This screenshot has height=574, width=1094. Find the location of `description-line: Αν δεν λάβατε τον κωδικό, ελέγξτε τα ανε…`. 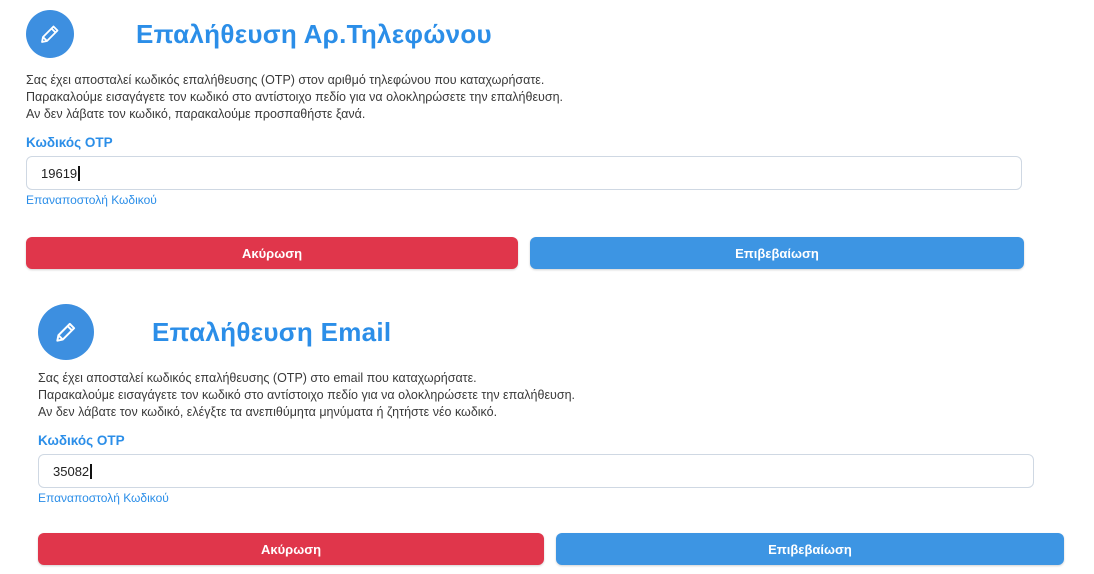

description-line: Αν δεν λάβατε τον κωδικό, ελέγξτε τα ανε… is located at coordinates (268, 412).